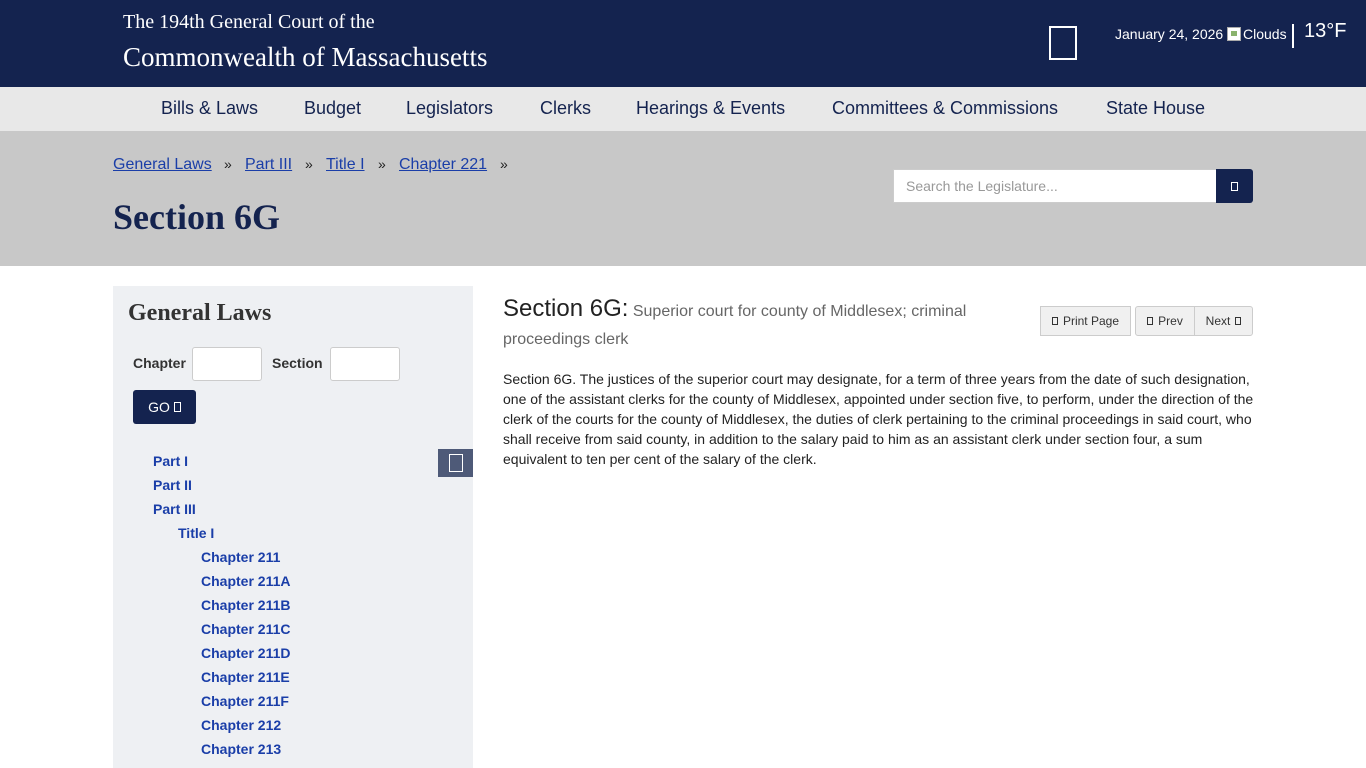  I want to click on collapse-icon, so click(455, 463).